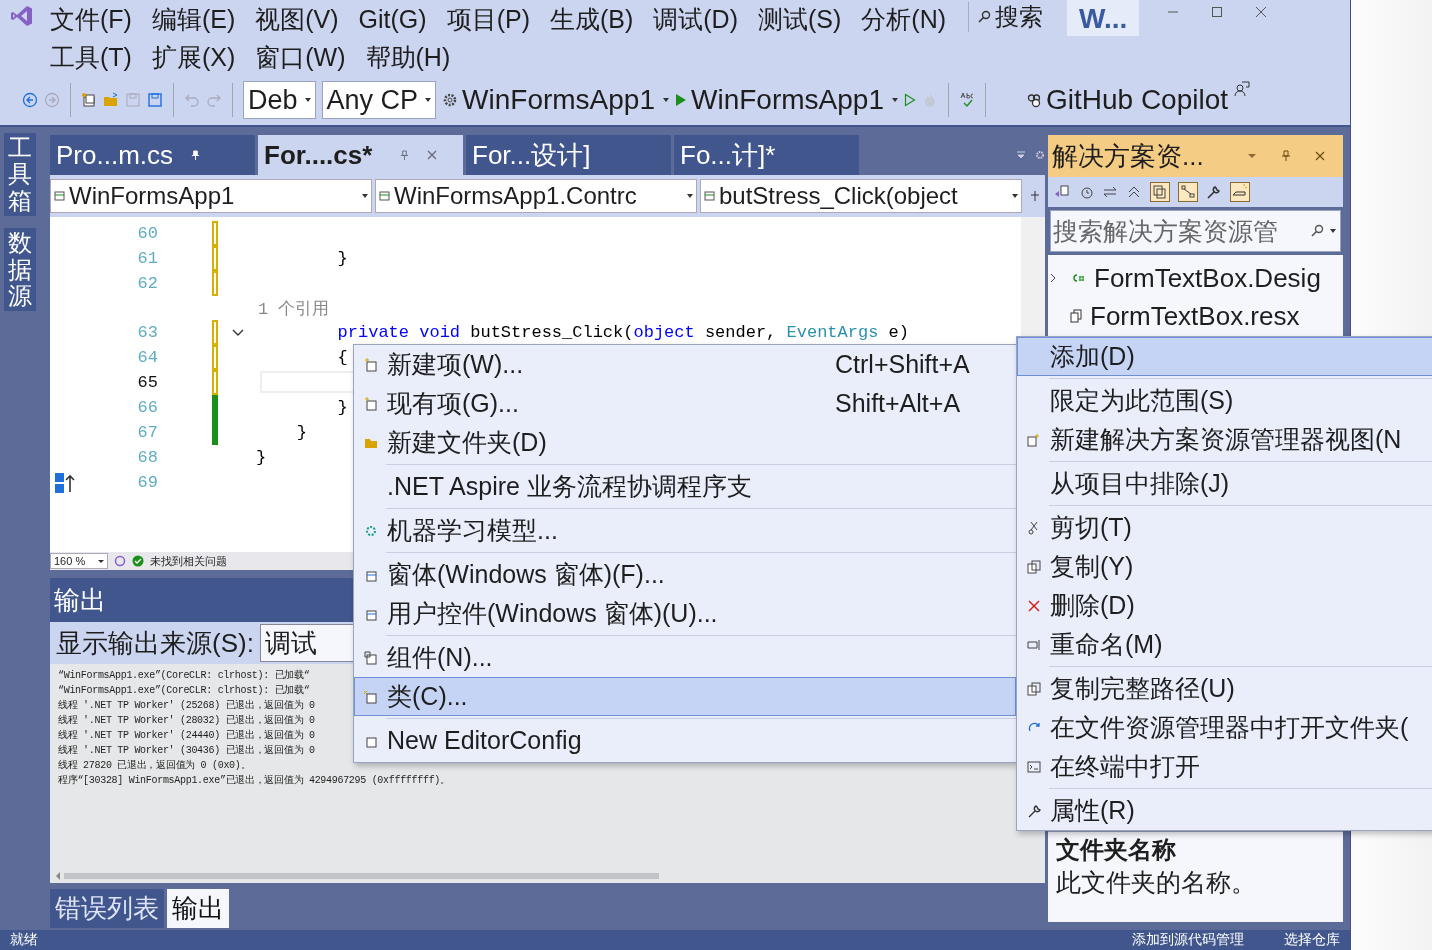  What do you see at coordinates (1188, 940) in the screenshot?
I see `source-control-button: 添加到源代码管理` at bounding box center [1188, 940].